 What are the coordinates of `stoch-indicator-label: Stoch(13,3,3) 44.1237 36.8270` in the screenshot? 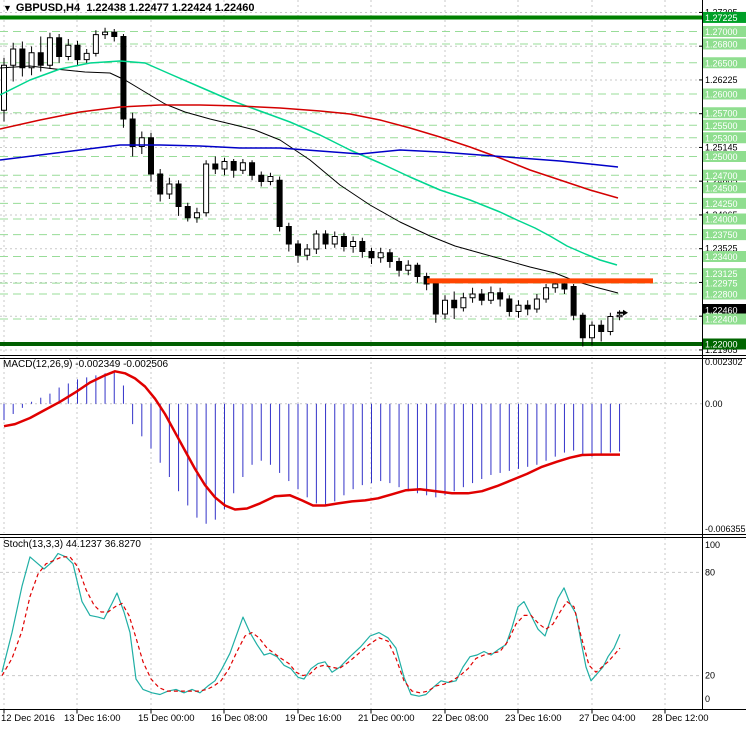 It's located at (72, 544).